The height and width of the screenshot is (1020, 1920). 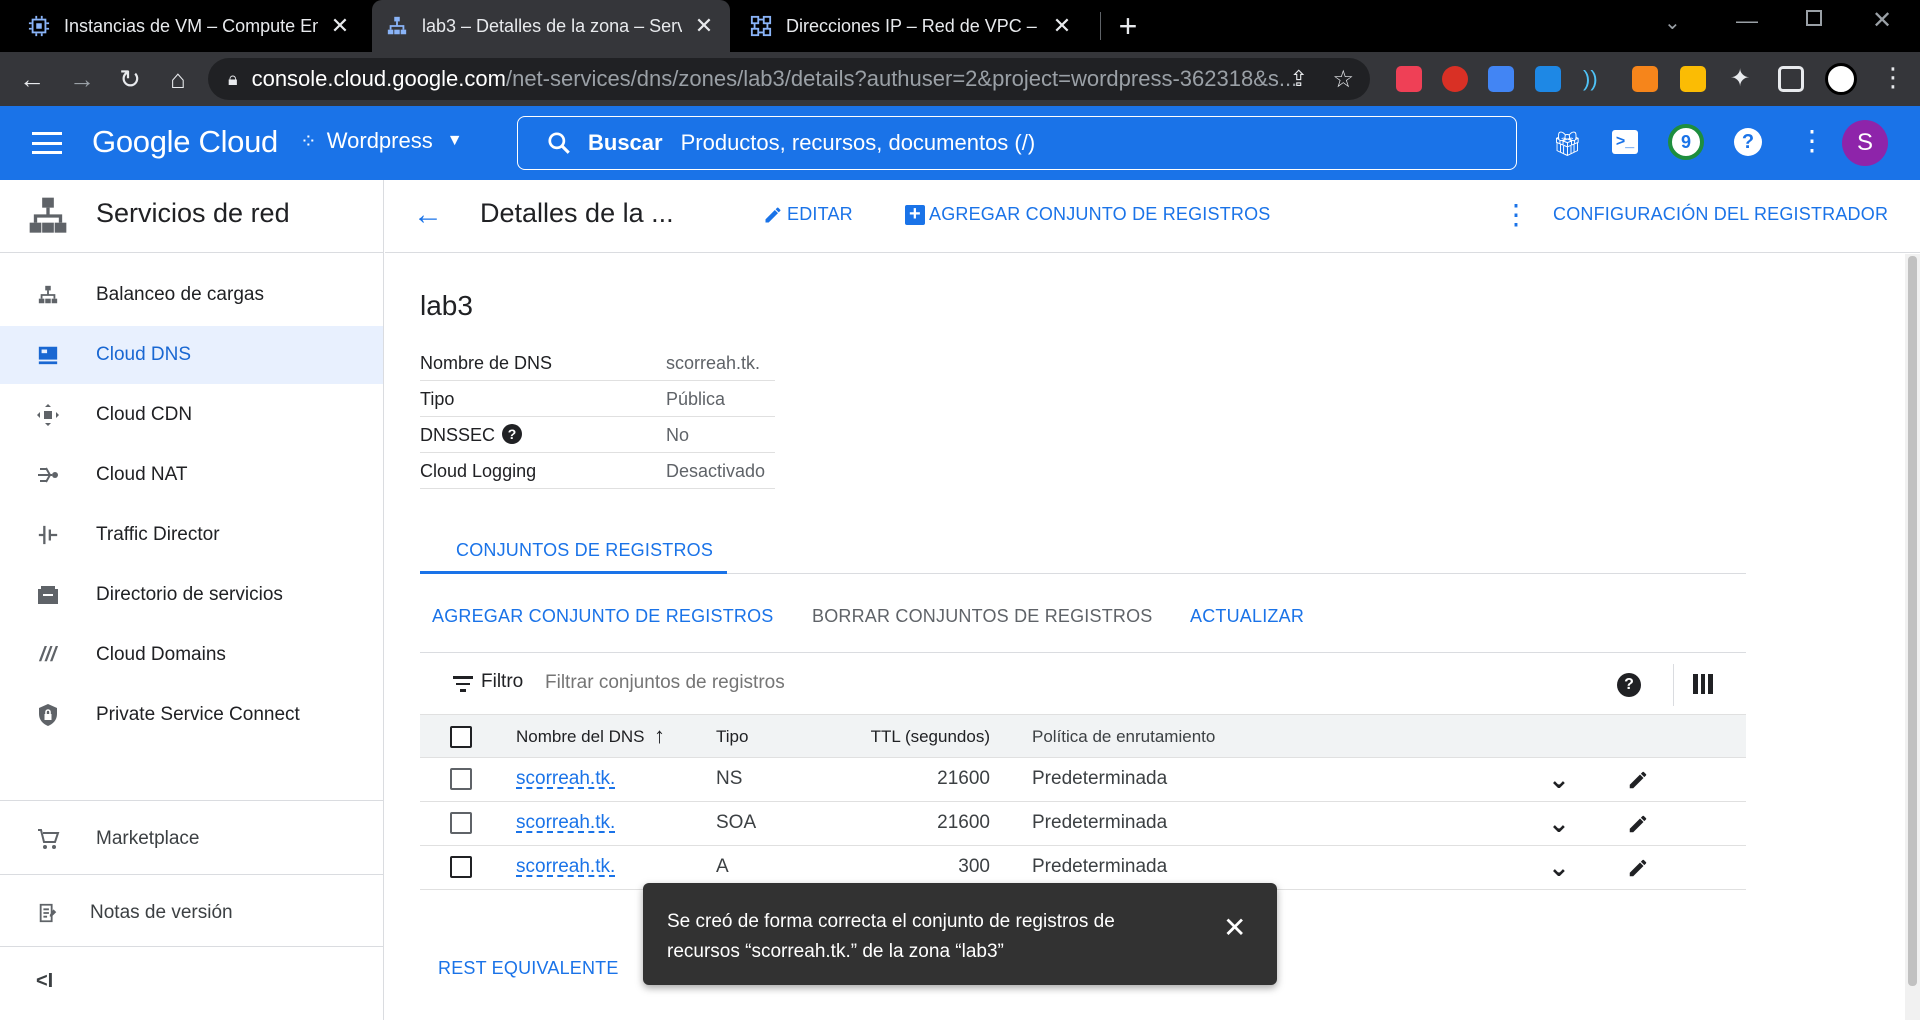 What do you see at coordinates (1672, 22) in the screenshot?
I see `tab-search-icon: ⌄` at bounding box center [1672, 22].